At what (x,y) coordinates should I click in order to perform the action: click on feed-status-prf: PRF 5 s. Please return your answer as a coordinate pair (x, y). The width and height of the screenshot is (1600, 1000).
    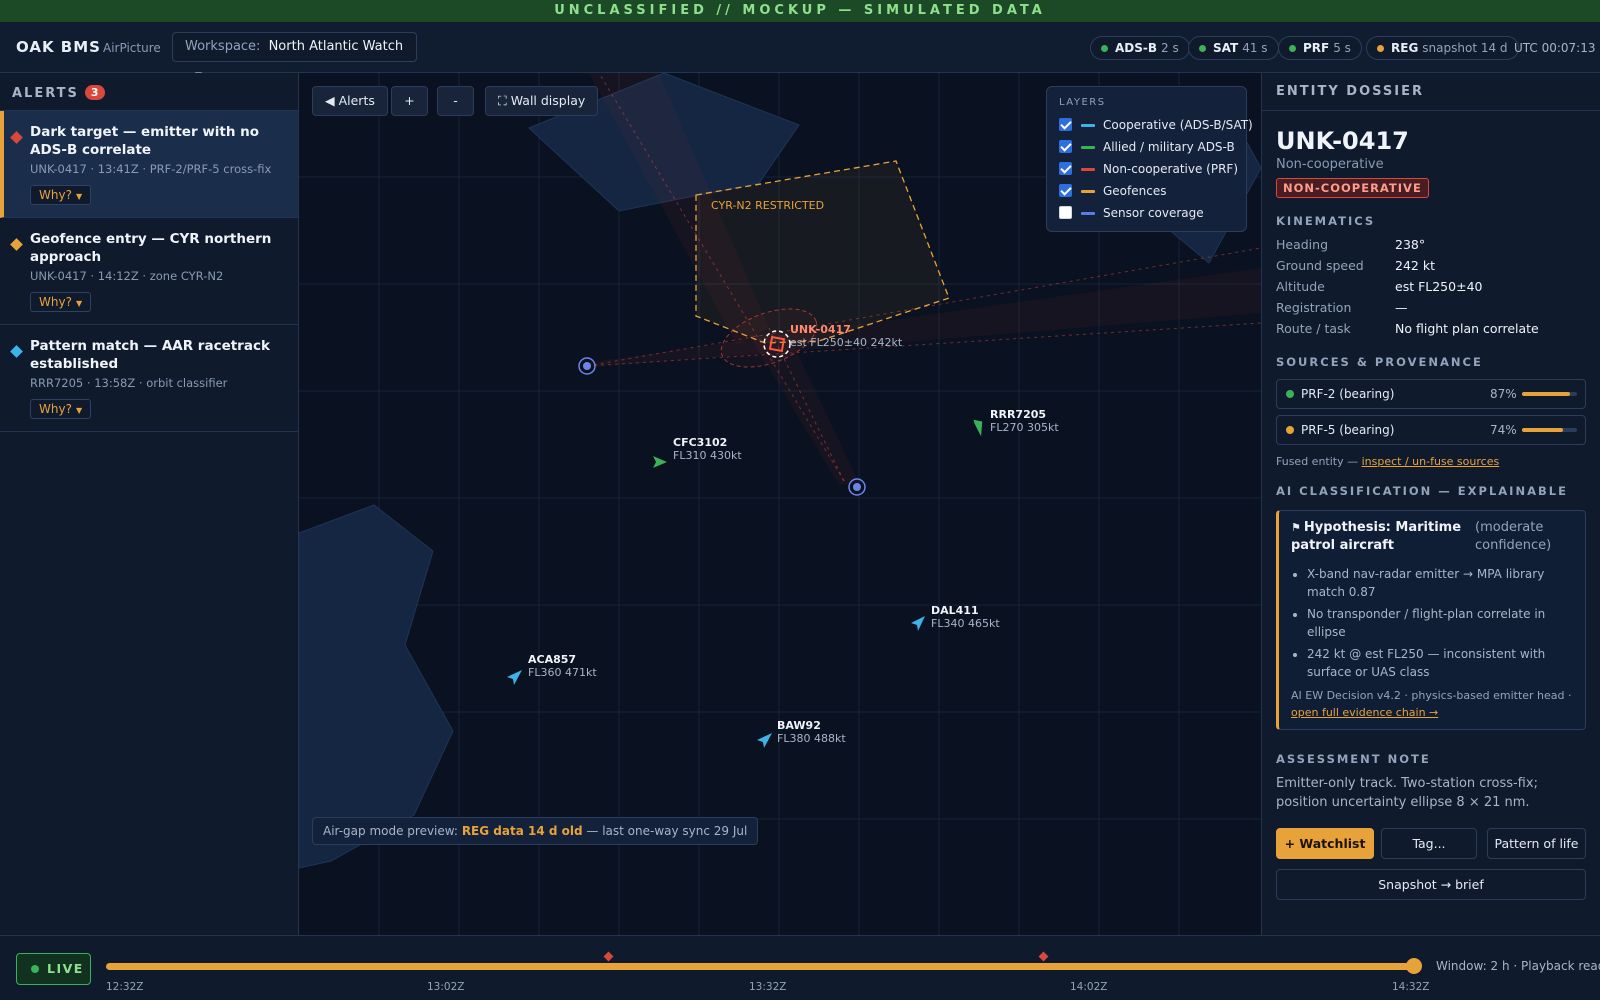
    Looking at the image, I should click on (1320, 48).